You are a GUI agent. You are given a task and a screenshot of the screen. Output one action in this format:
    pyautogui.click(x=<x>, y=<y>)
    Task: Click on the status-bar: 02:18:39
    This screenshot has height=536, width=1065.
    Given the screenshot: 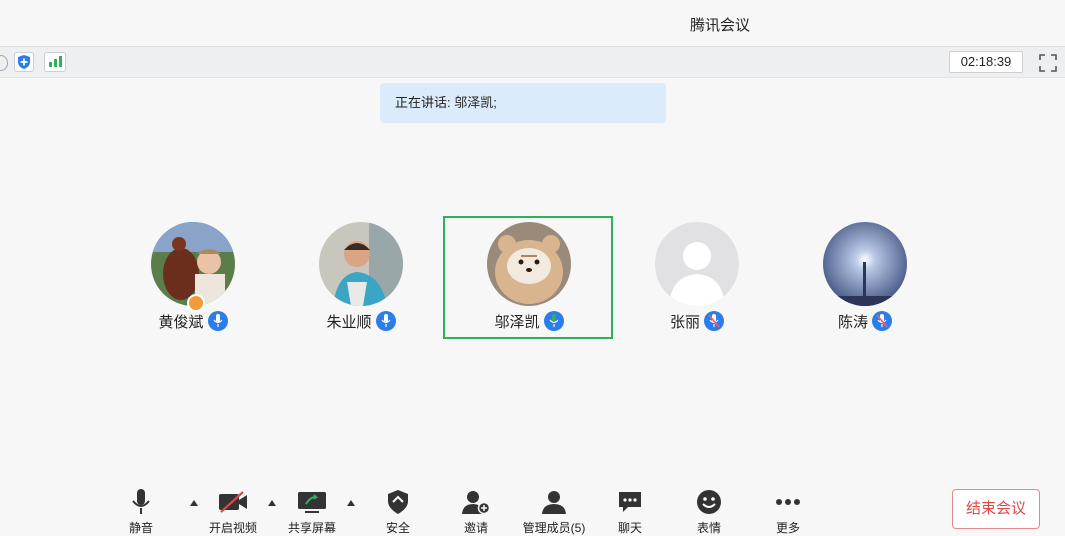 What is the action you would take?
    pyautogui.click(x=532, y=62)
    